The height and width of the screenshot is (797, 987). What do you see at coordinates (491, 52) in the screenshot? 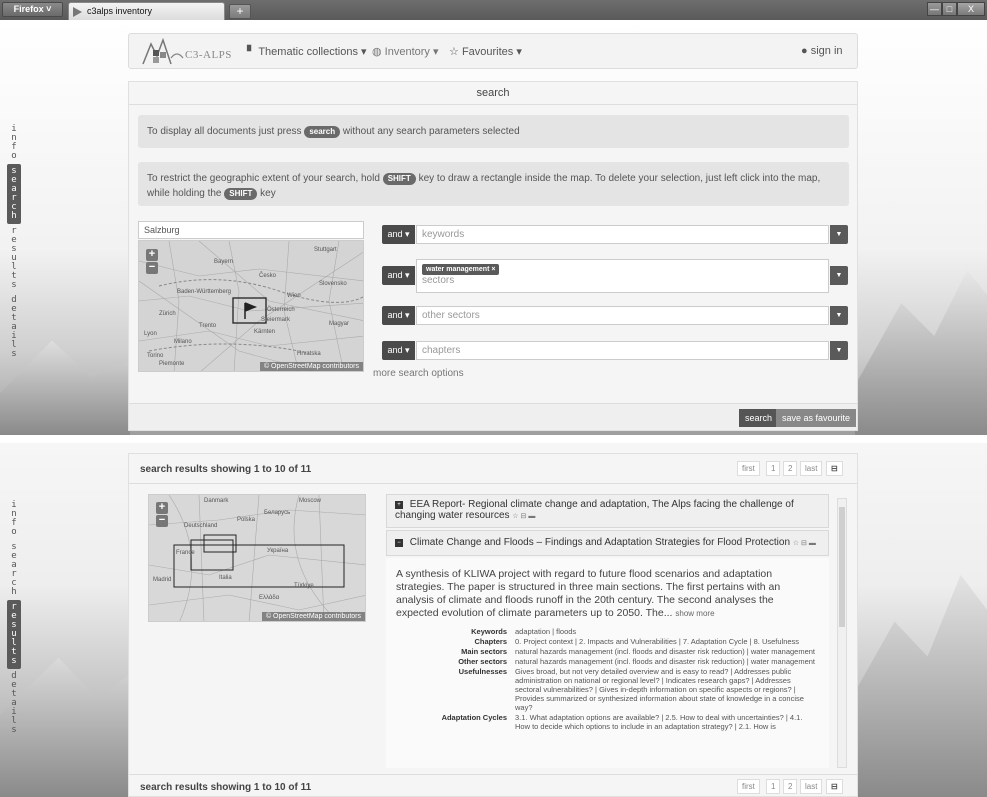
I see `nav-favourites-label: Favourites ▾` at bounding box center [491, 52].